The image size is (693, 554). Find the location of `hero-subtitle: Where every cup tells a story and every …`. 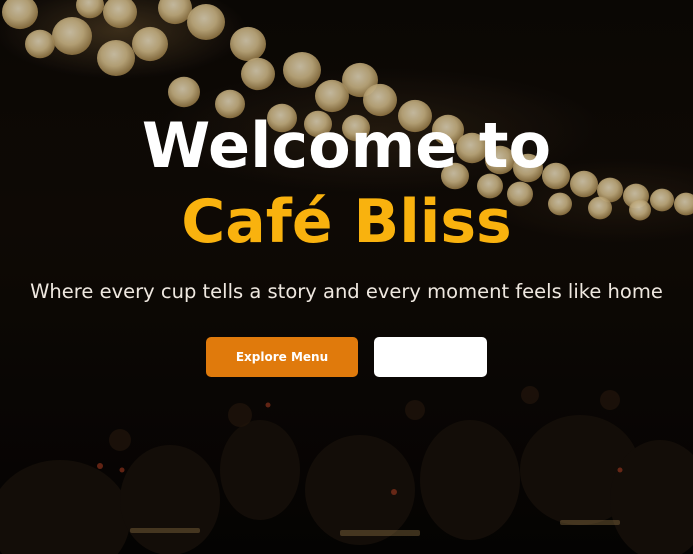

hero-subtitle: Where every cup tells a story and every … is located at coordinates (346, 291).